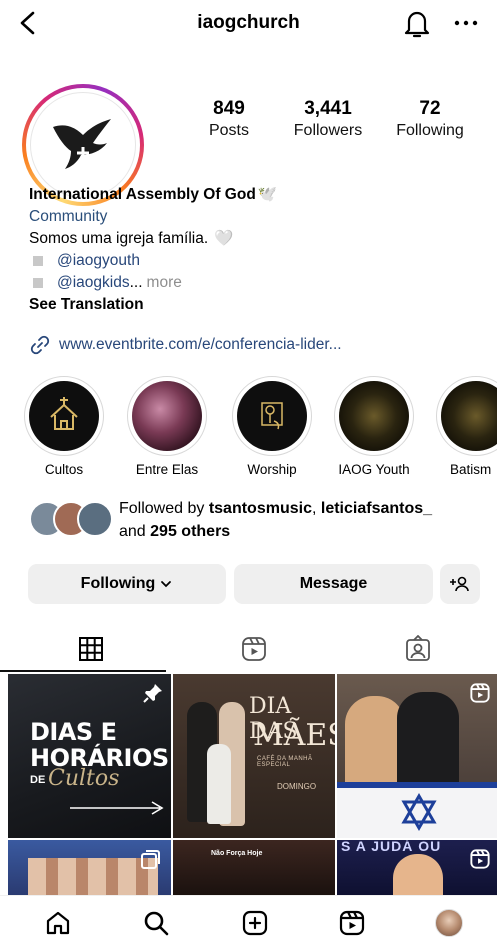 This screenshot has height=949, width=497. What do you see at coordinates (272, 416) in the screenshot?
I see `microphone-icon` at bounding box center [272, 416].